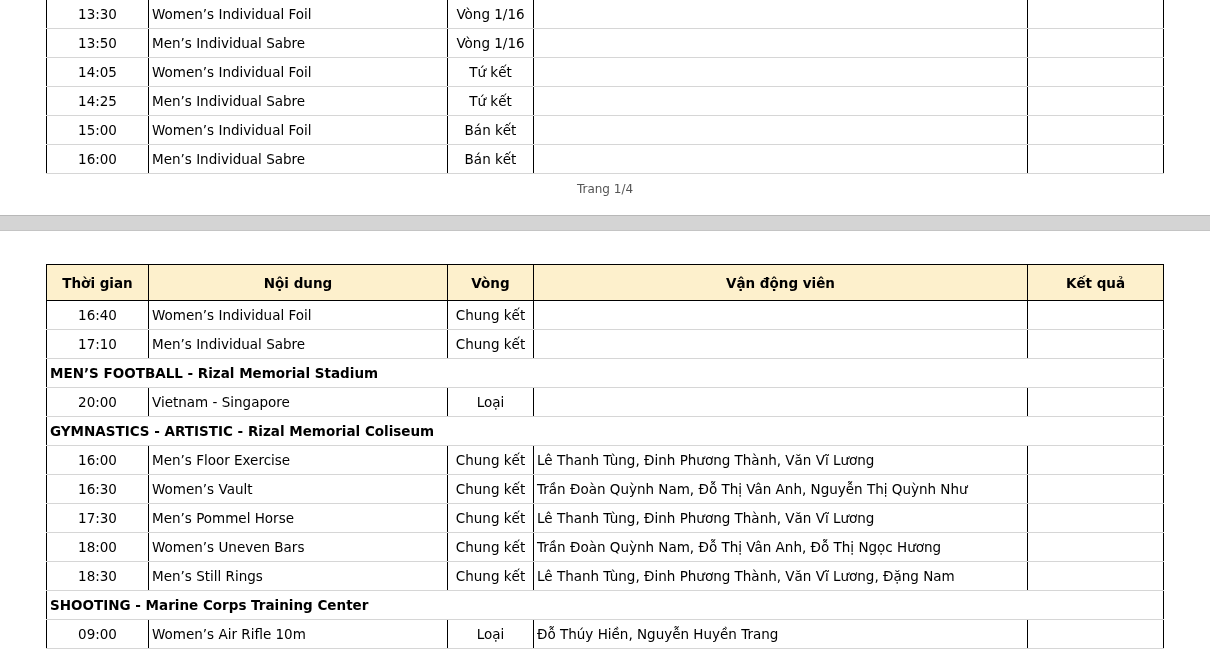 The image size is (1210, 652). What do you see at coordinates (605, 605) in the screenshot?
I see `section-heading: SHOOTING - Marine Corps Training Center` at bounding box center [605, 605].